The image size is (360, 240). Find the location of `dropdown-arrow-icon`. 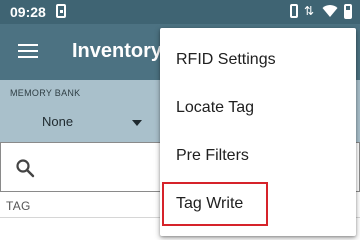

dropdown-arrow-icon is located at coordinates (137, 123).